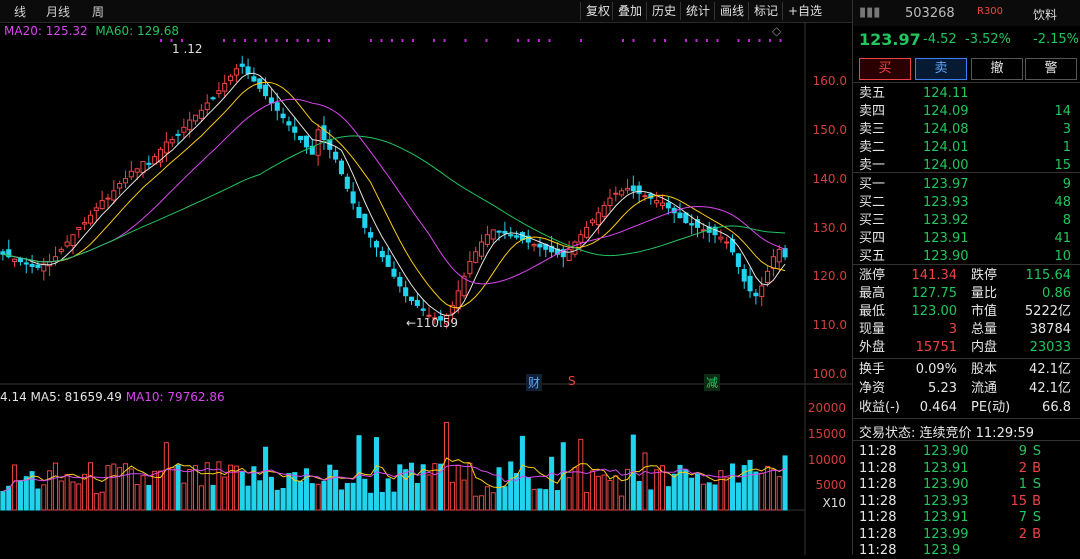 This screenshot has width=1080, height=559. I want to click on draw-line-button: 画线, so click(731, 11).